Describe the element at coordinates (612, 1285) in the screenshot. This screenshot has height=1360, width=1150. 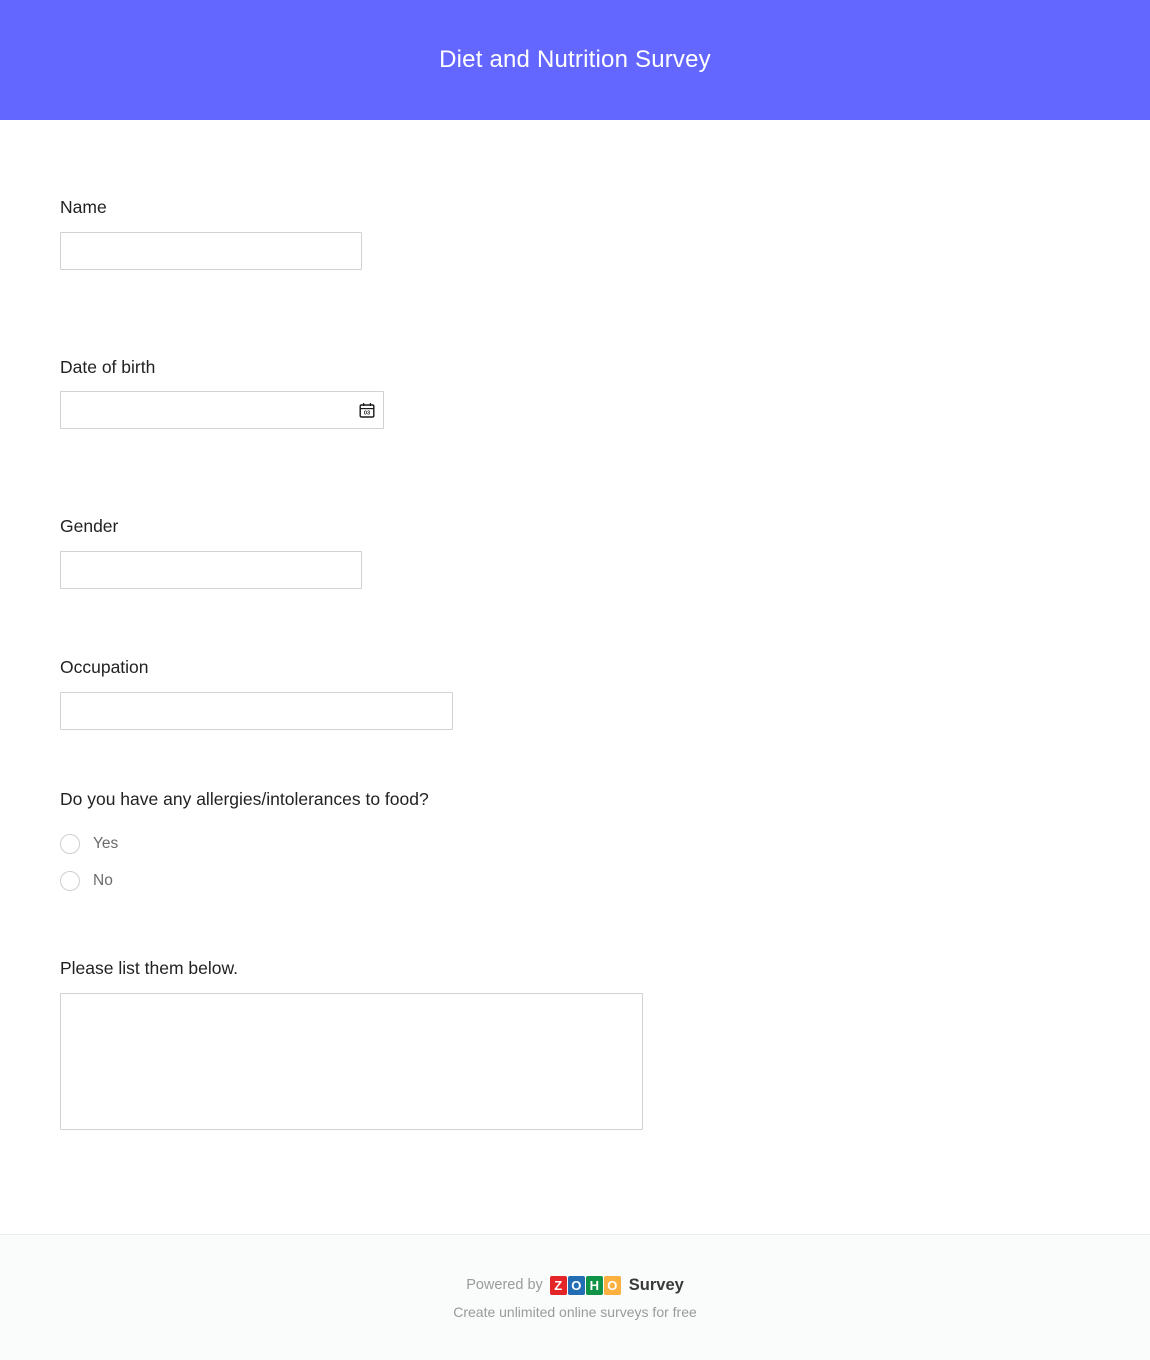
I see `zoho-logo-tile-o2: O` at that location.